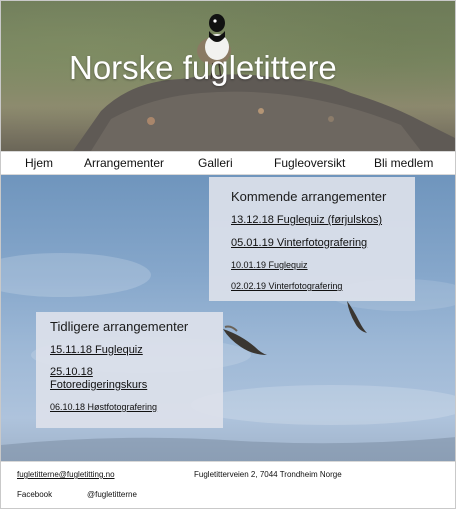 Image resolution: width=456 pixels, height=509 pixels. What do you see at coordinates (39, 163) in the screenshot?
I see `nav-item-home: Hjem` at bounding box center [39, 163].